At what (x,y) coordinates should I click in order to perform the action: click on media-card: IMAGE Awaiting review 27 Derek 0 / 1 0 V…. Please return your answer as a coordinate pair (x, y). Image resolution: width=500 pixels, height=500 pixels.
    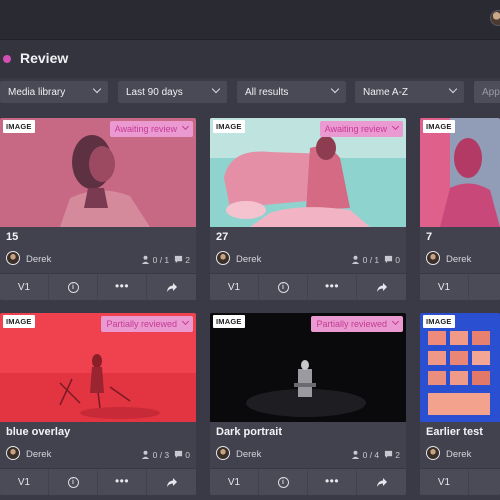
    Looking at the image, I should click on (308, 209).